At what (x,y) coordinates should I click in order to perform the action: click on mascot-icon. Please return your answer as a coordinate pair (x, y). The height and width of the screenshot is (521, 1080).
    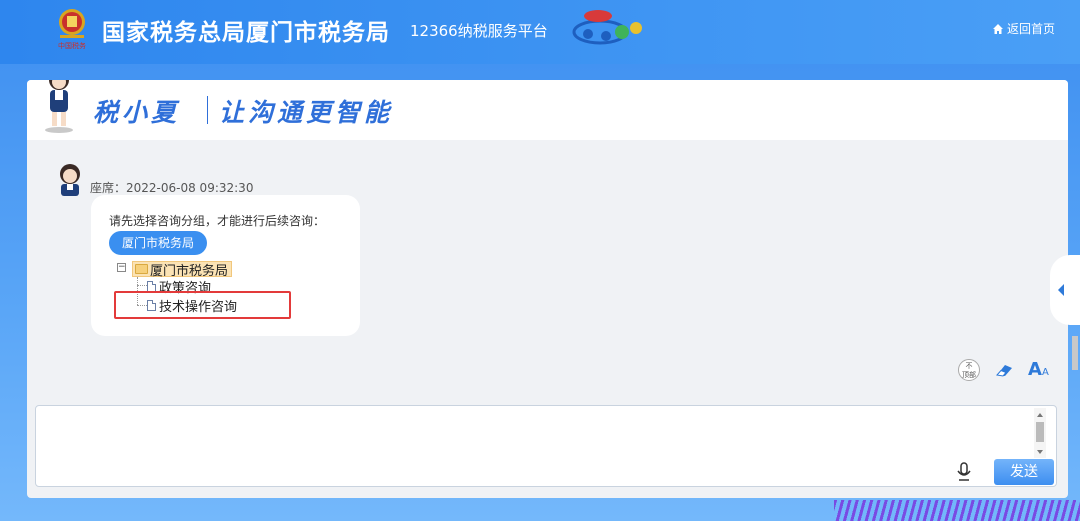
    Looking at the image, I should click on (59, 106).